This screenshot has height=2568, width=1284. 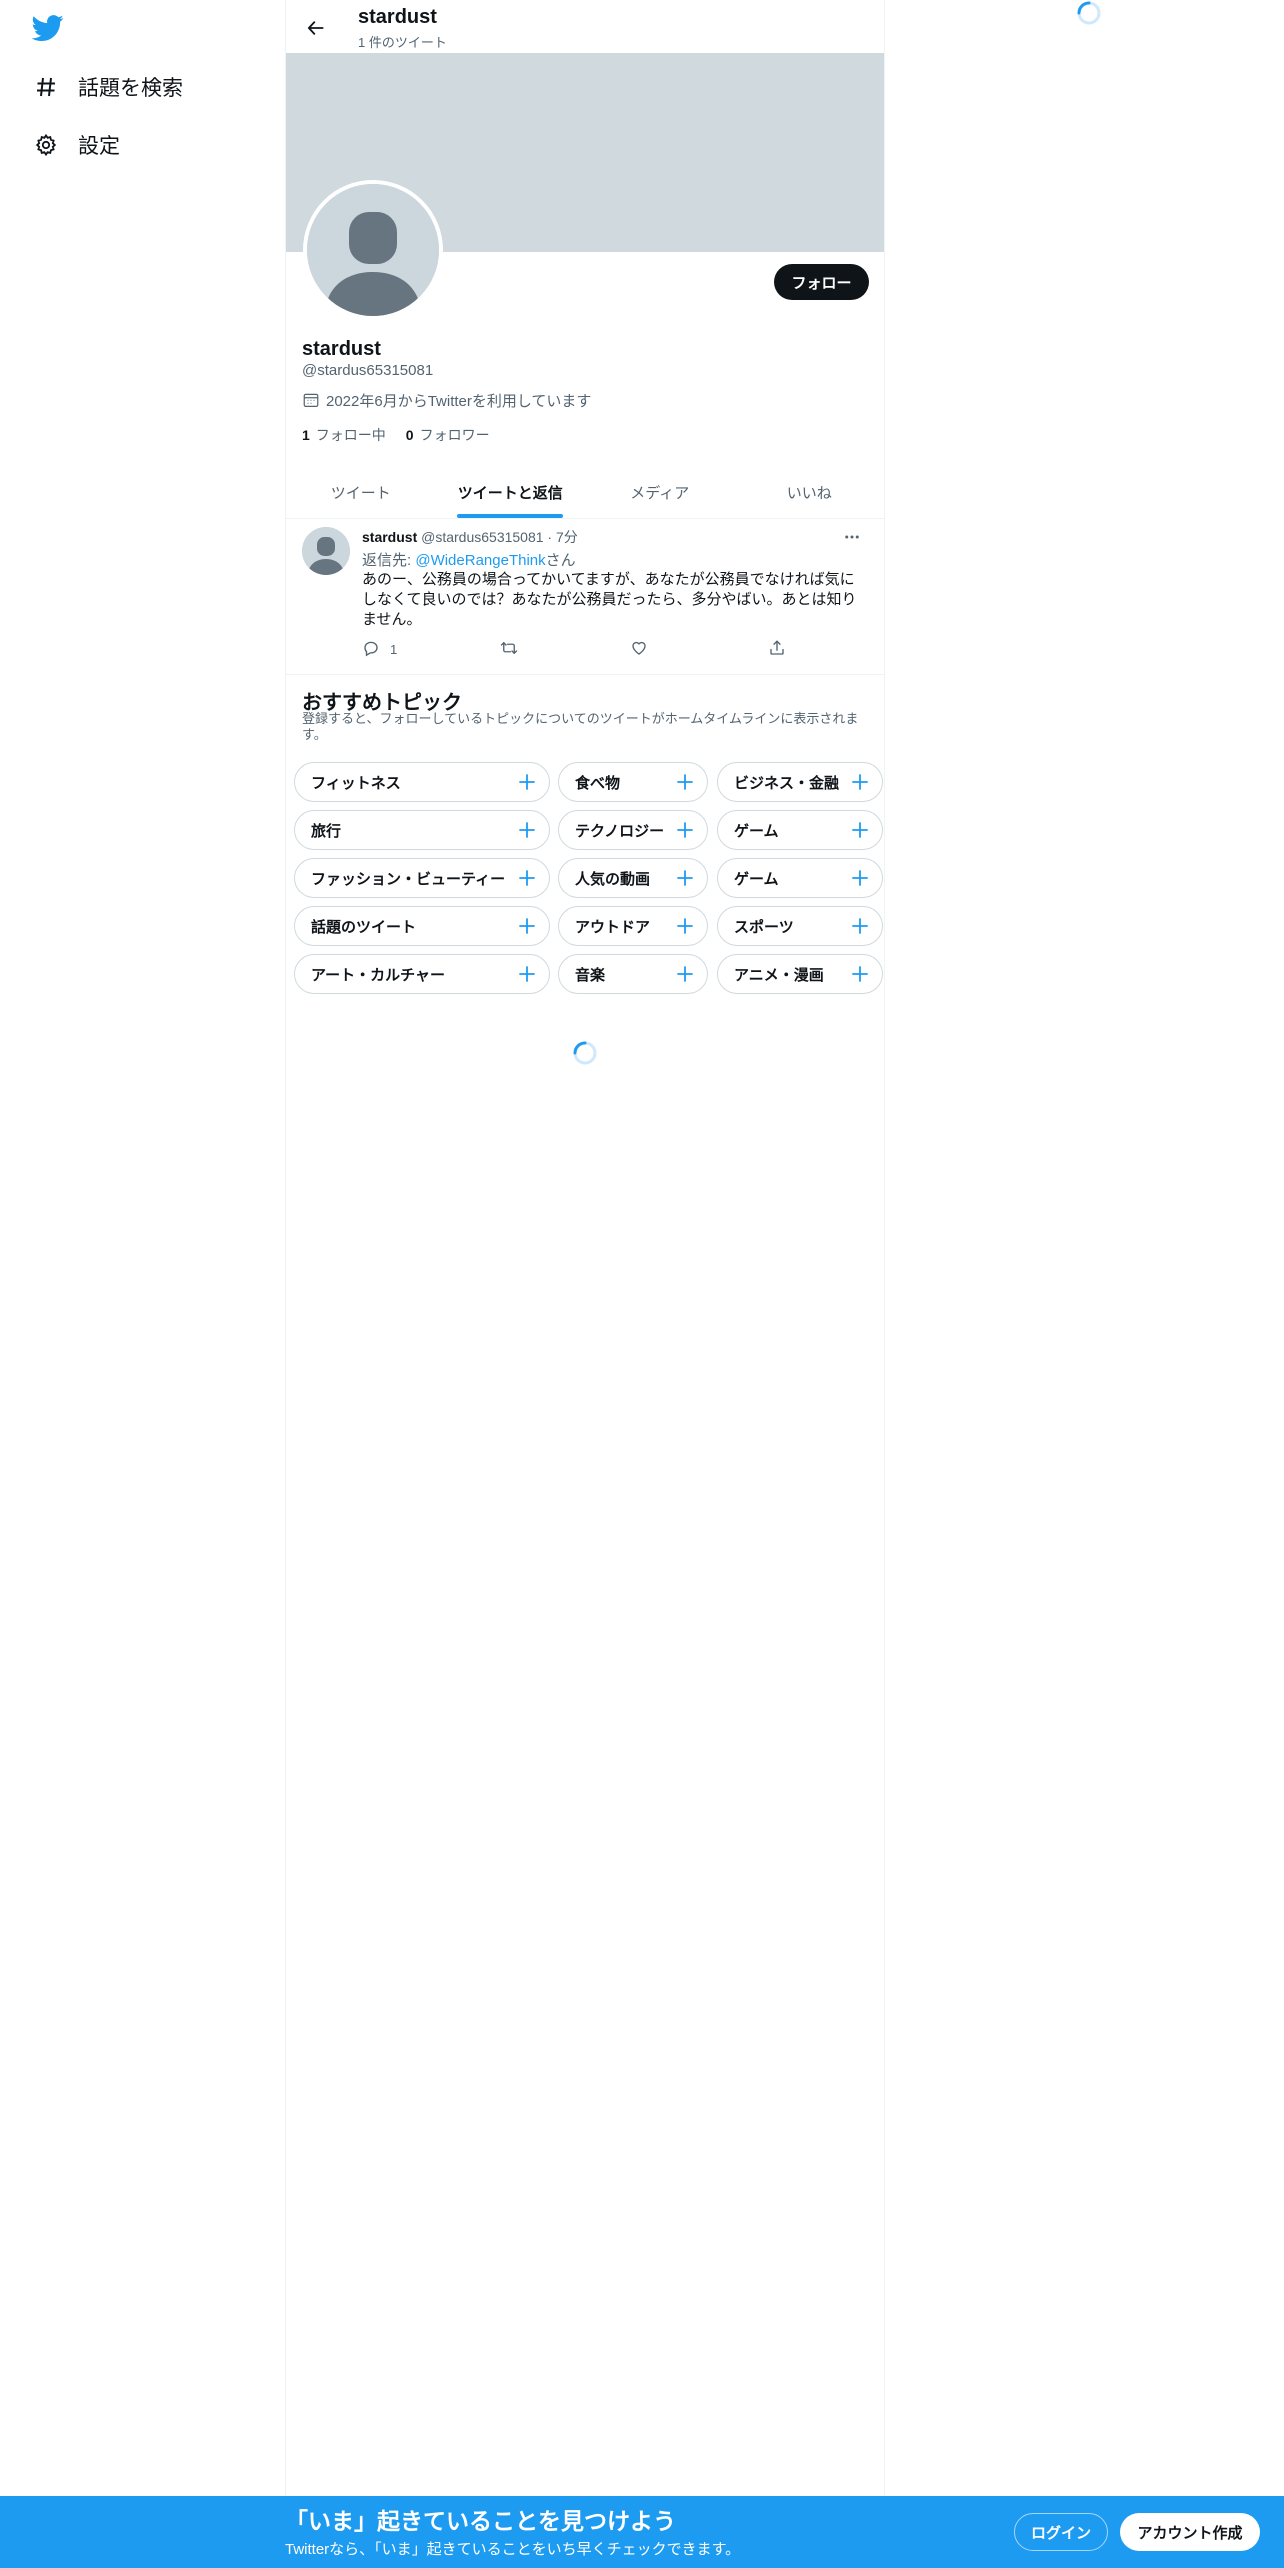 I want to click on topic-chip: ビジネス・金融, so click(x=800, y=782).